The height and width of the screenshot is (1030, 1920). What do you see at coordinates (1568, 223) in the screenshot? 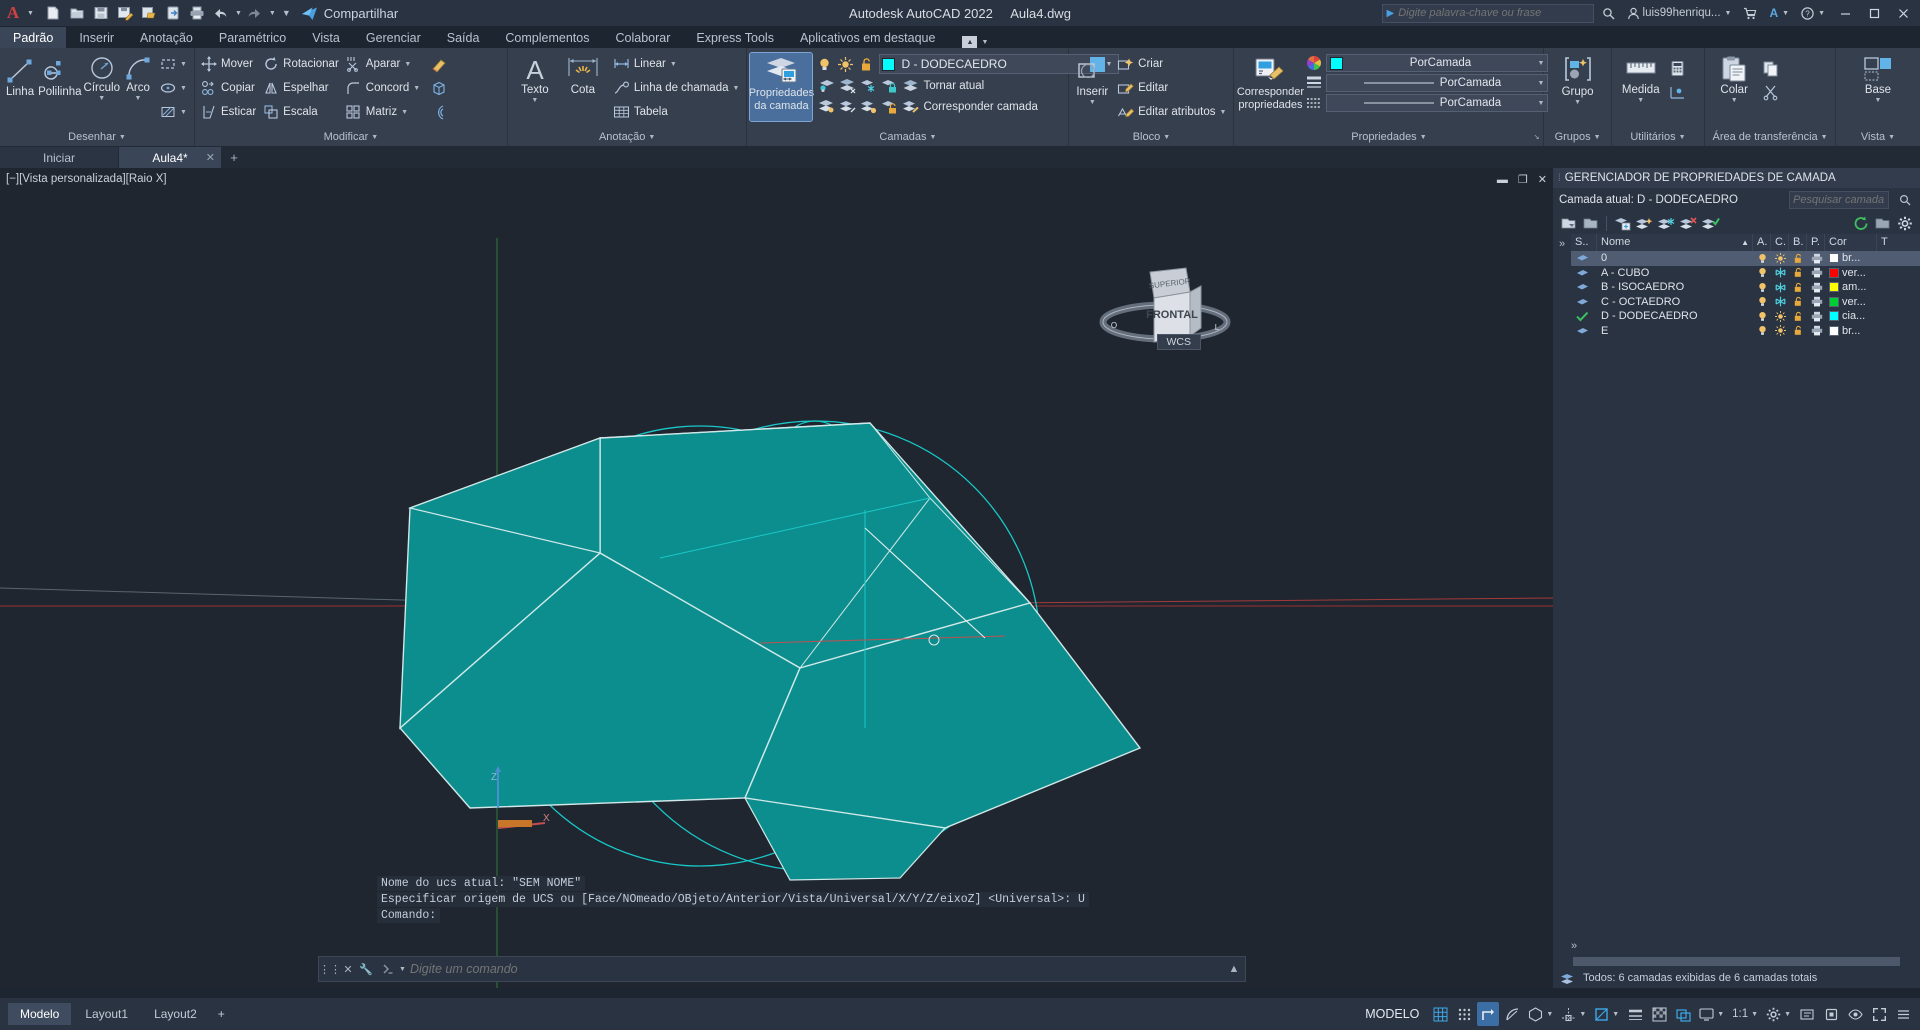
I see `new-property-filter-icon` at bounding box center [1568, 223].